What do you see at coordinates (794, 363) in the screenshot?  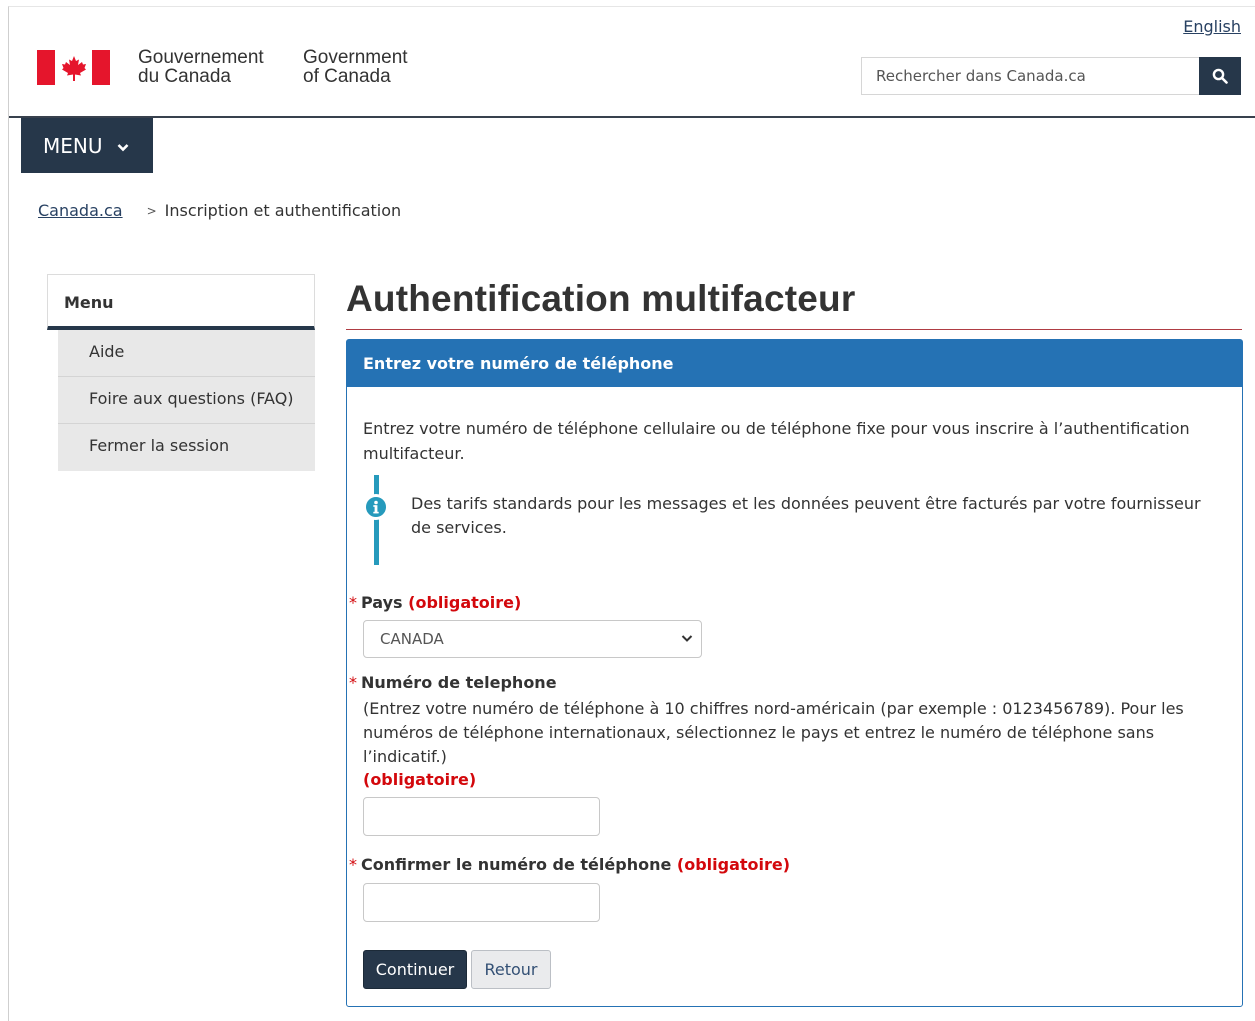 I see `panel-title: Entrez votre numéro de téléphone` at bounding box center [794, 363].